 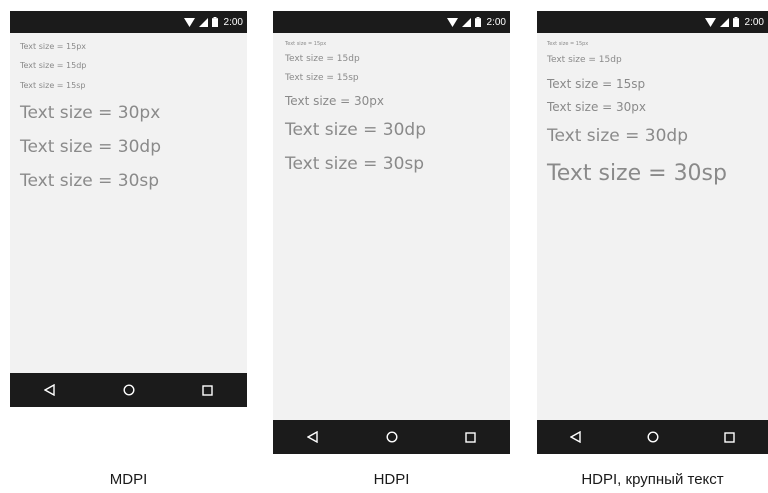 What do you see at coordinates (128, 479) in the screenshot?
I see `caption-mdpi: MDPI` at bounding box center [128, 479].